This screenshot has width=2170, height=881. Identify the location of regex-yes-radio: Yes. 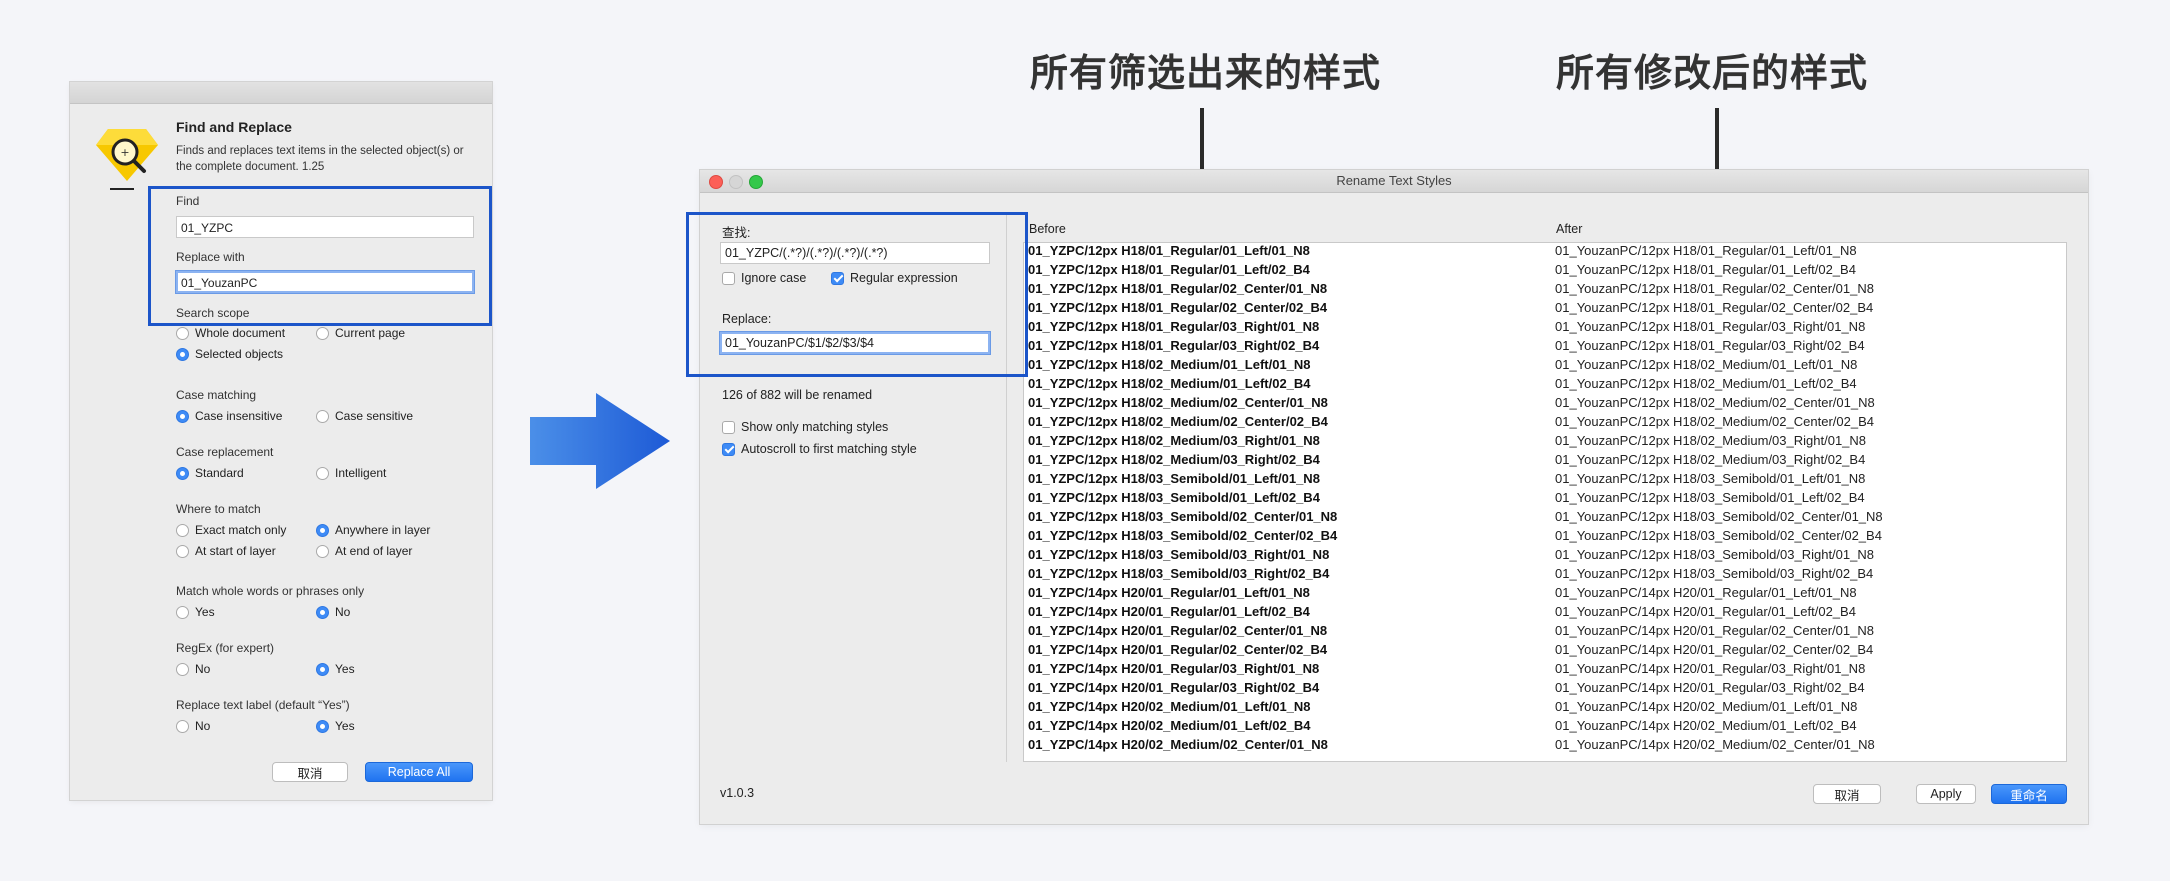
(335, 669).